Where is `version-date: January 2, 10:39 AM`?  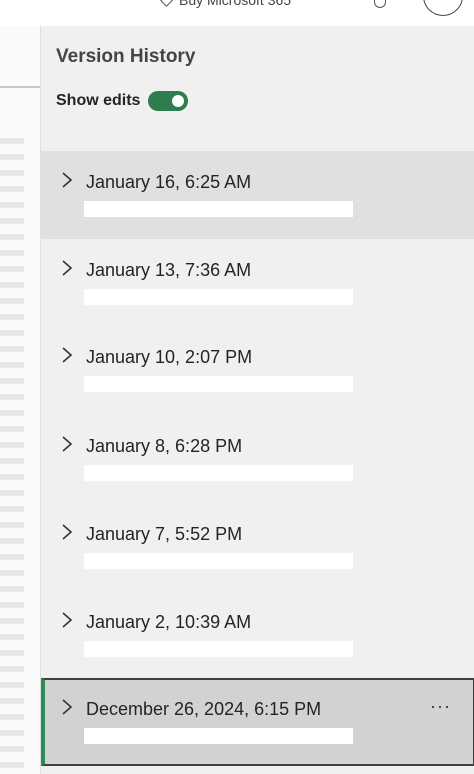
version-date: January 2, 10:39 AM is located at coordinates (169, 622).